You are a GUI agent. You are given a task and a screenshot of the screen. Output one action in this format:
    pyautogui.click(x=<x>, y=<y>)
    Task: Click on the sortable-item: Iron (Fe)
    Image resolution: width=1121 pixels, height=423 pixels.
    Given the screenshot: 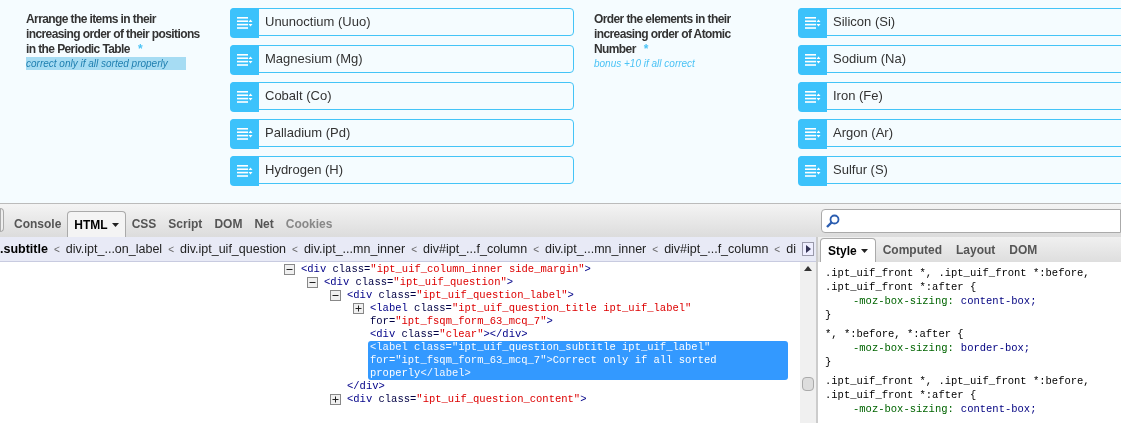 What is the action you would take?
    pyautogui.click(x=959, y=96)
    